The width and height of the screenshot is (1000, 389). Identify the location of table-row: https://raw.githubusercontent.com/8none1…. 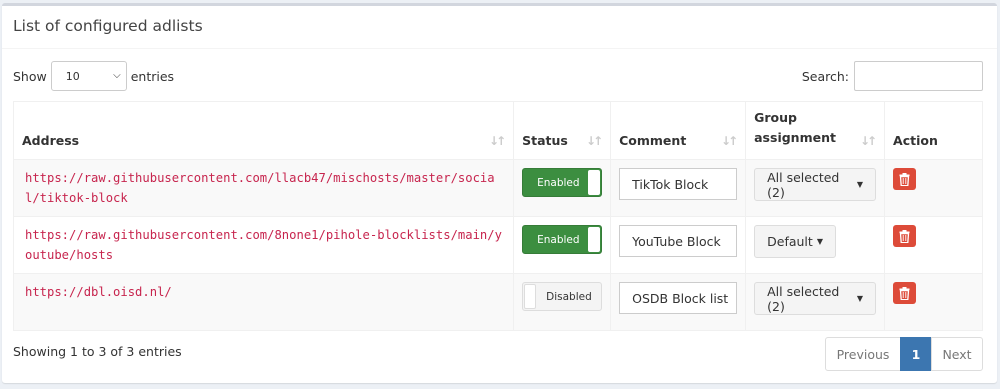
(497, 245).